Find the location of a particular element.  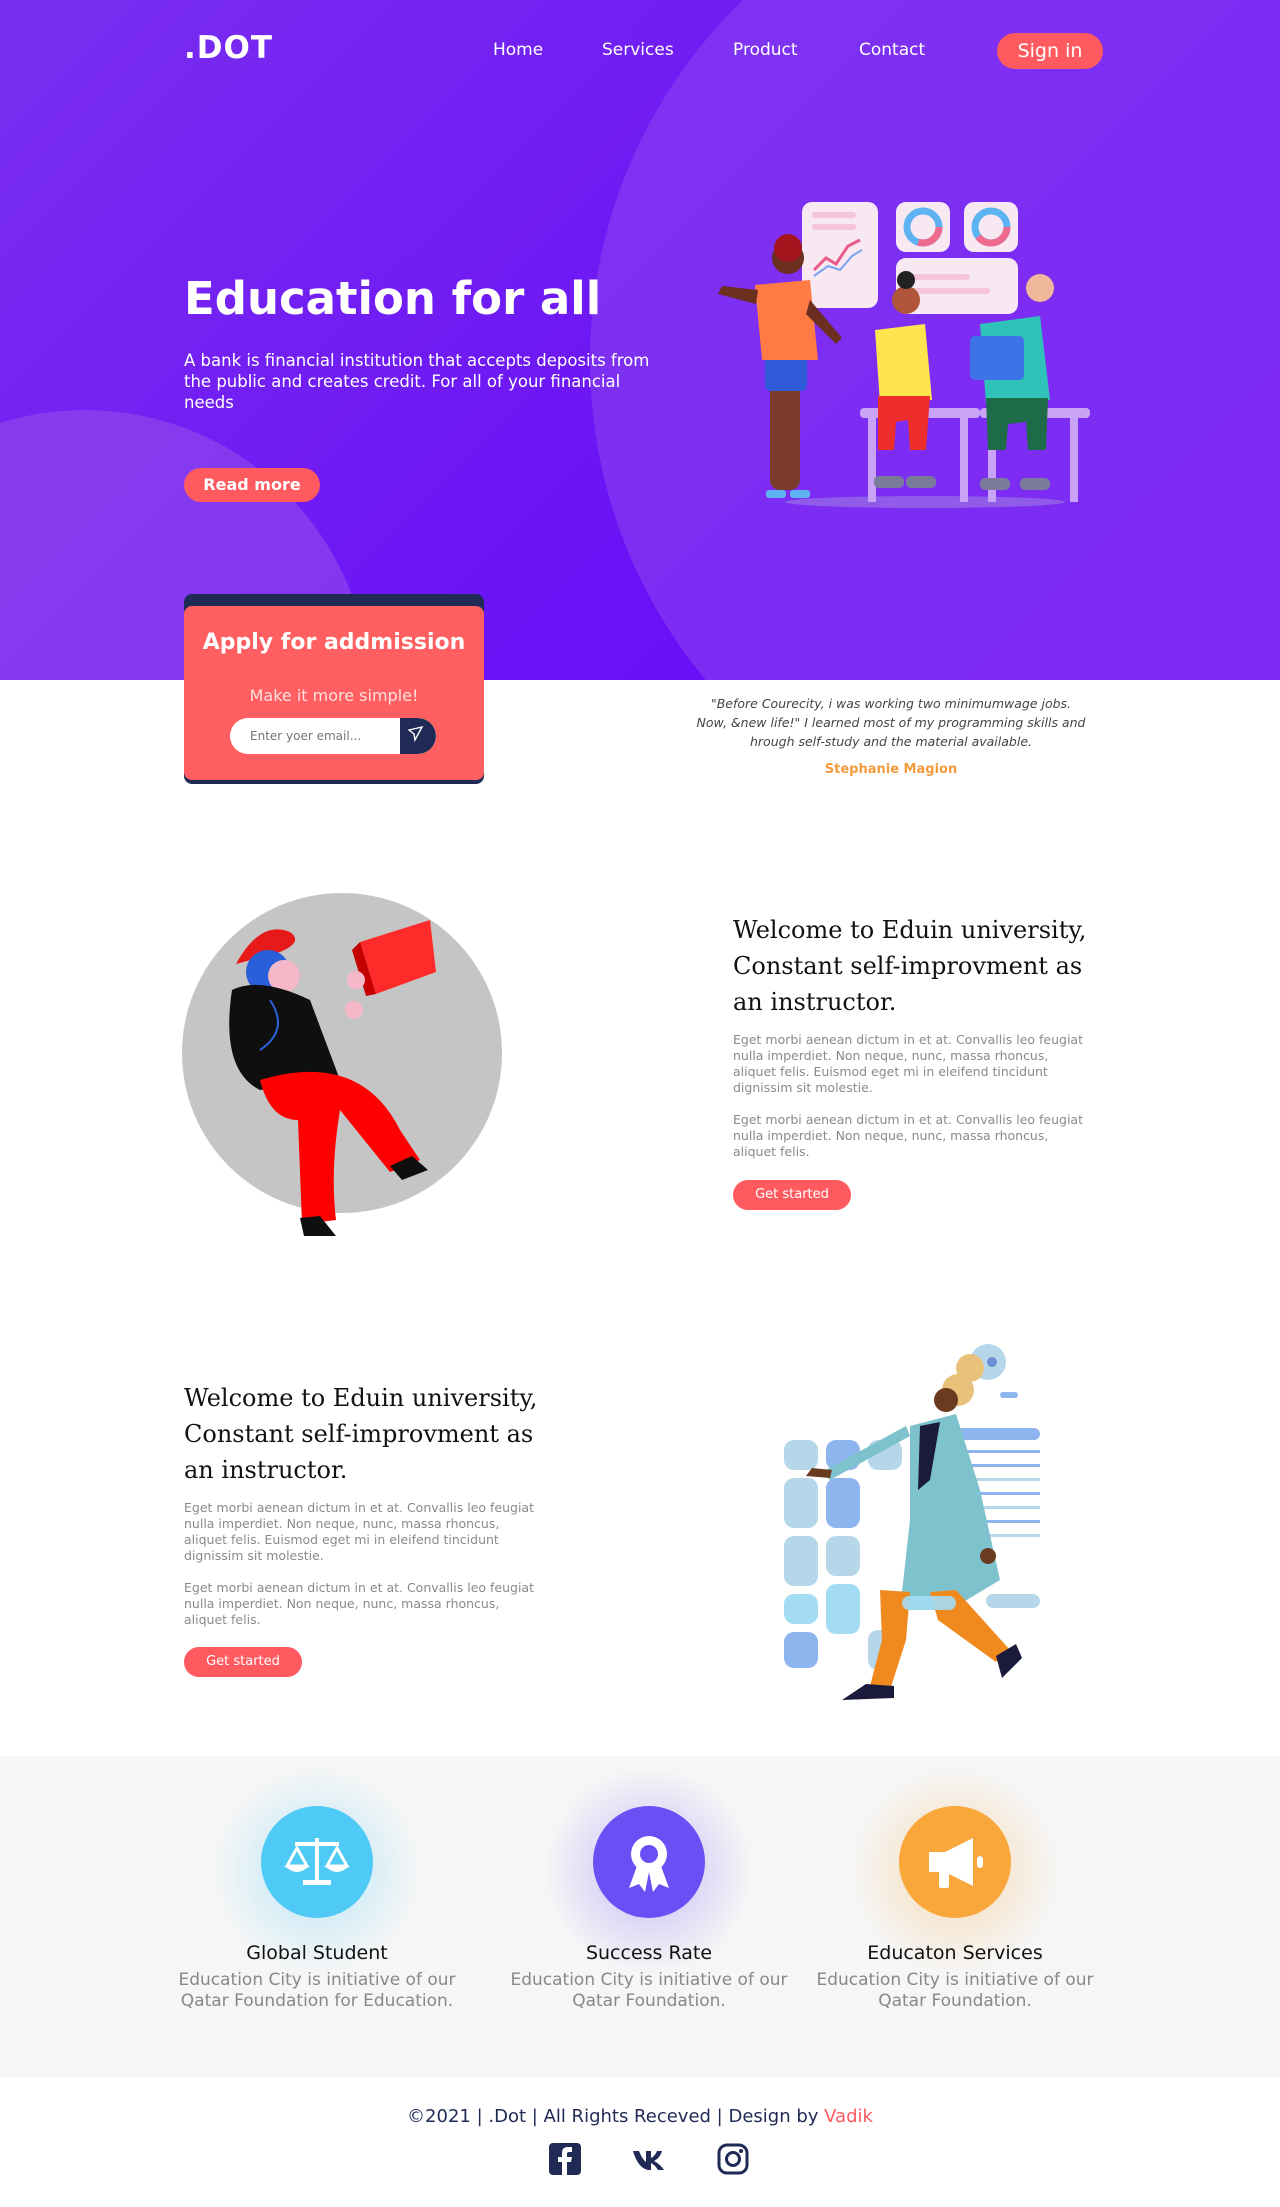

email-submit-button is located at coordinates (418, 736).